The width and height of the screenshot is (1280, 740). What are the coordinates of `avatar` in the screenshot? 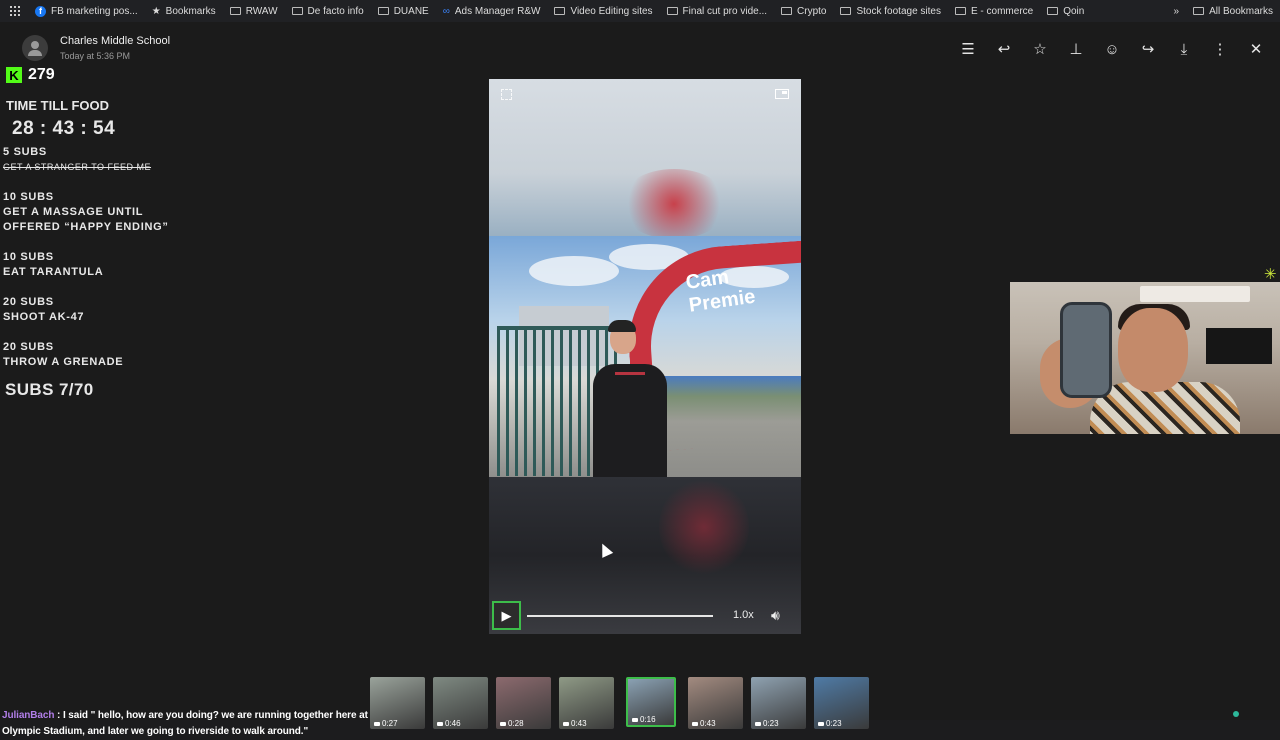 It's located at (35, 48).